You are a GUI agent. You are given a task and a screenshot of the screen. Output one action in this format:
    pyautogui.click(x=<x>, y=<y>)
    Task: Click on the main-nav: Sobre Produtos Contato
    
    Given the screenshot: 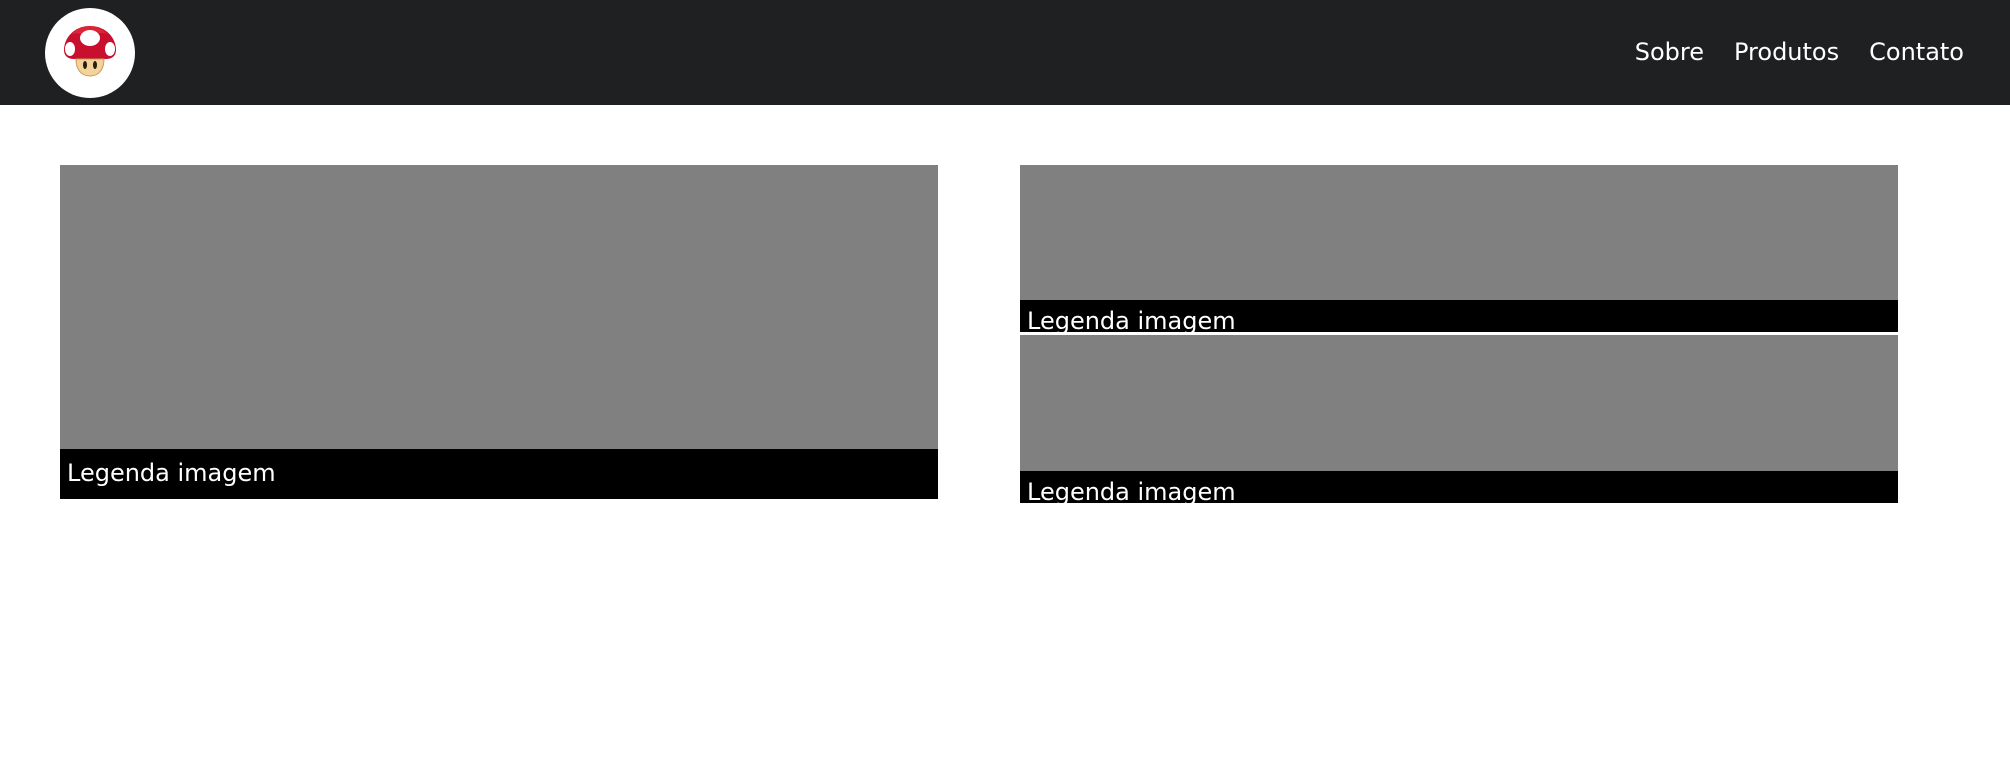 What is the action you would take?
    pyautogui.click(x=1799, y=52)
    